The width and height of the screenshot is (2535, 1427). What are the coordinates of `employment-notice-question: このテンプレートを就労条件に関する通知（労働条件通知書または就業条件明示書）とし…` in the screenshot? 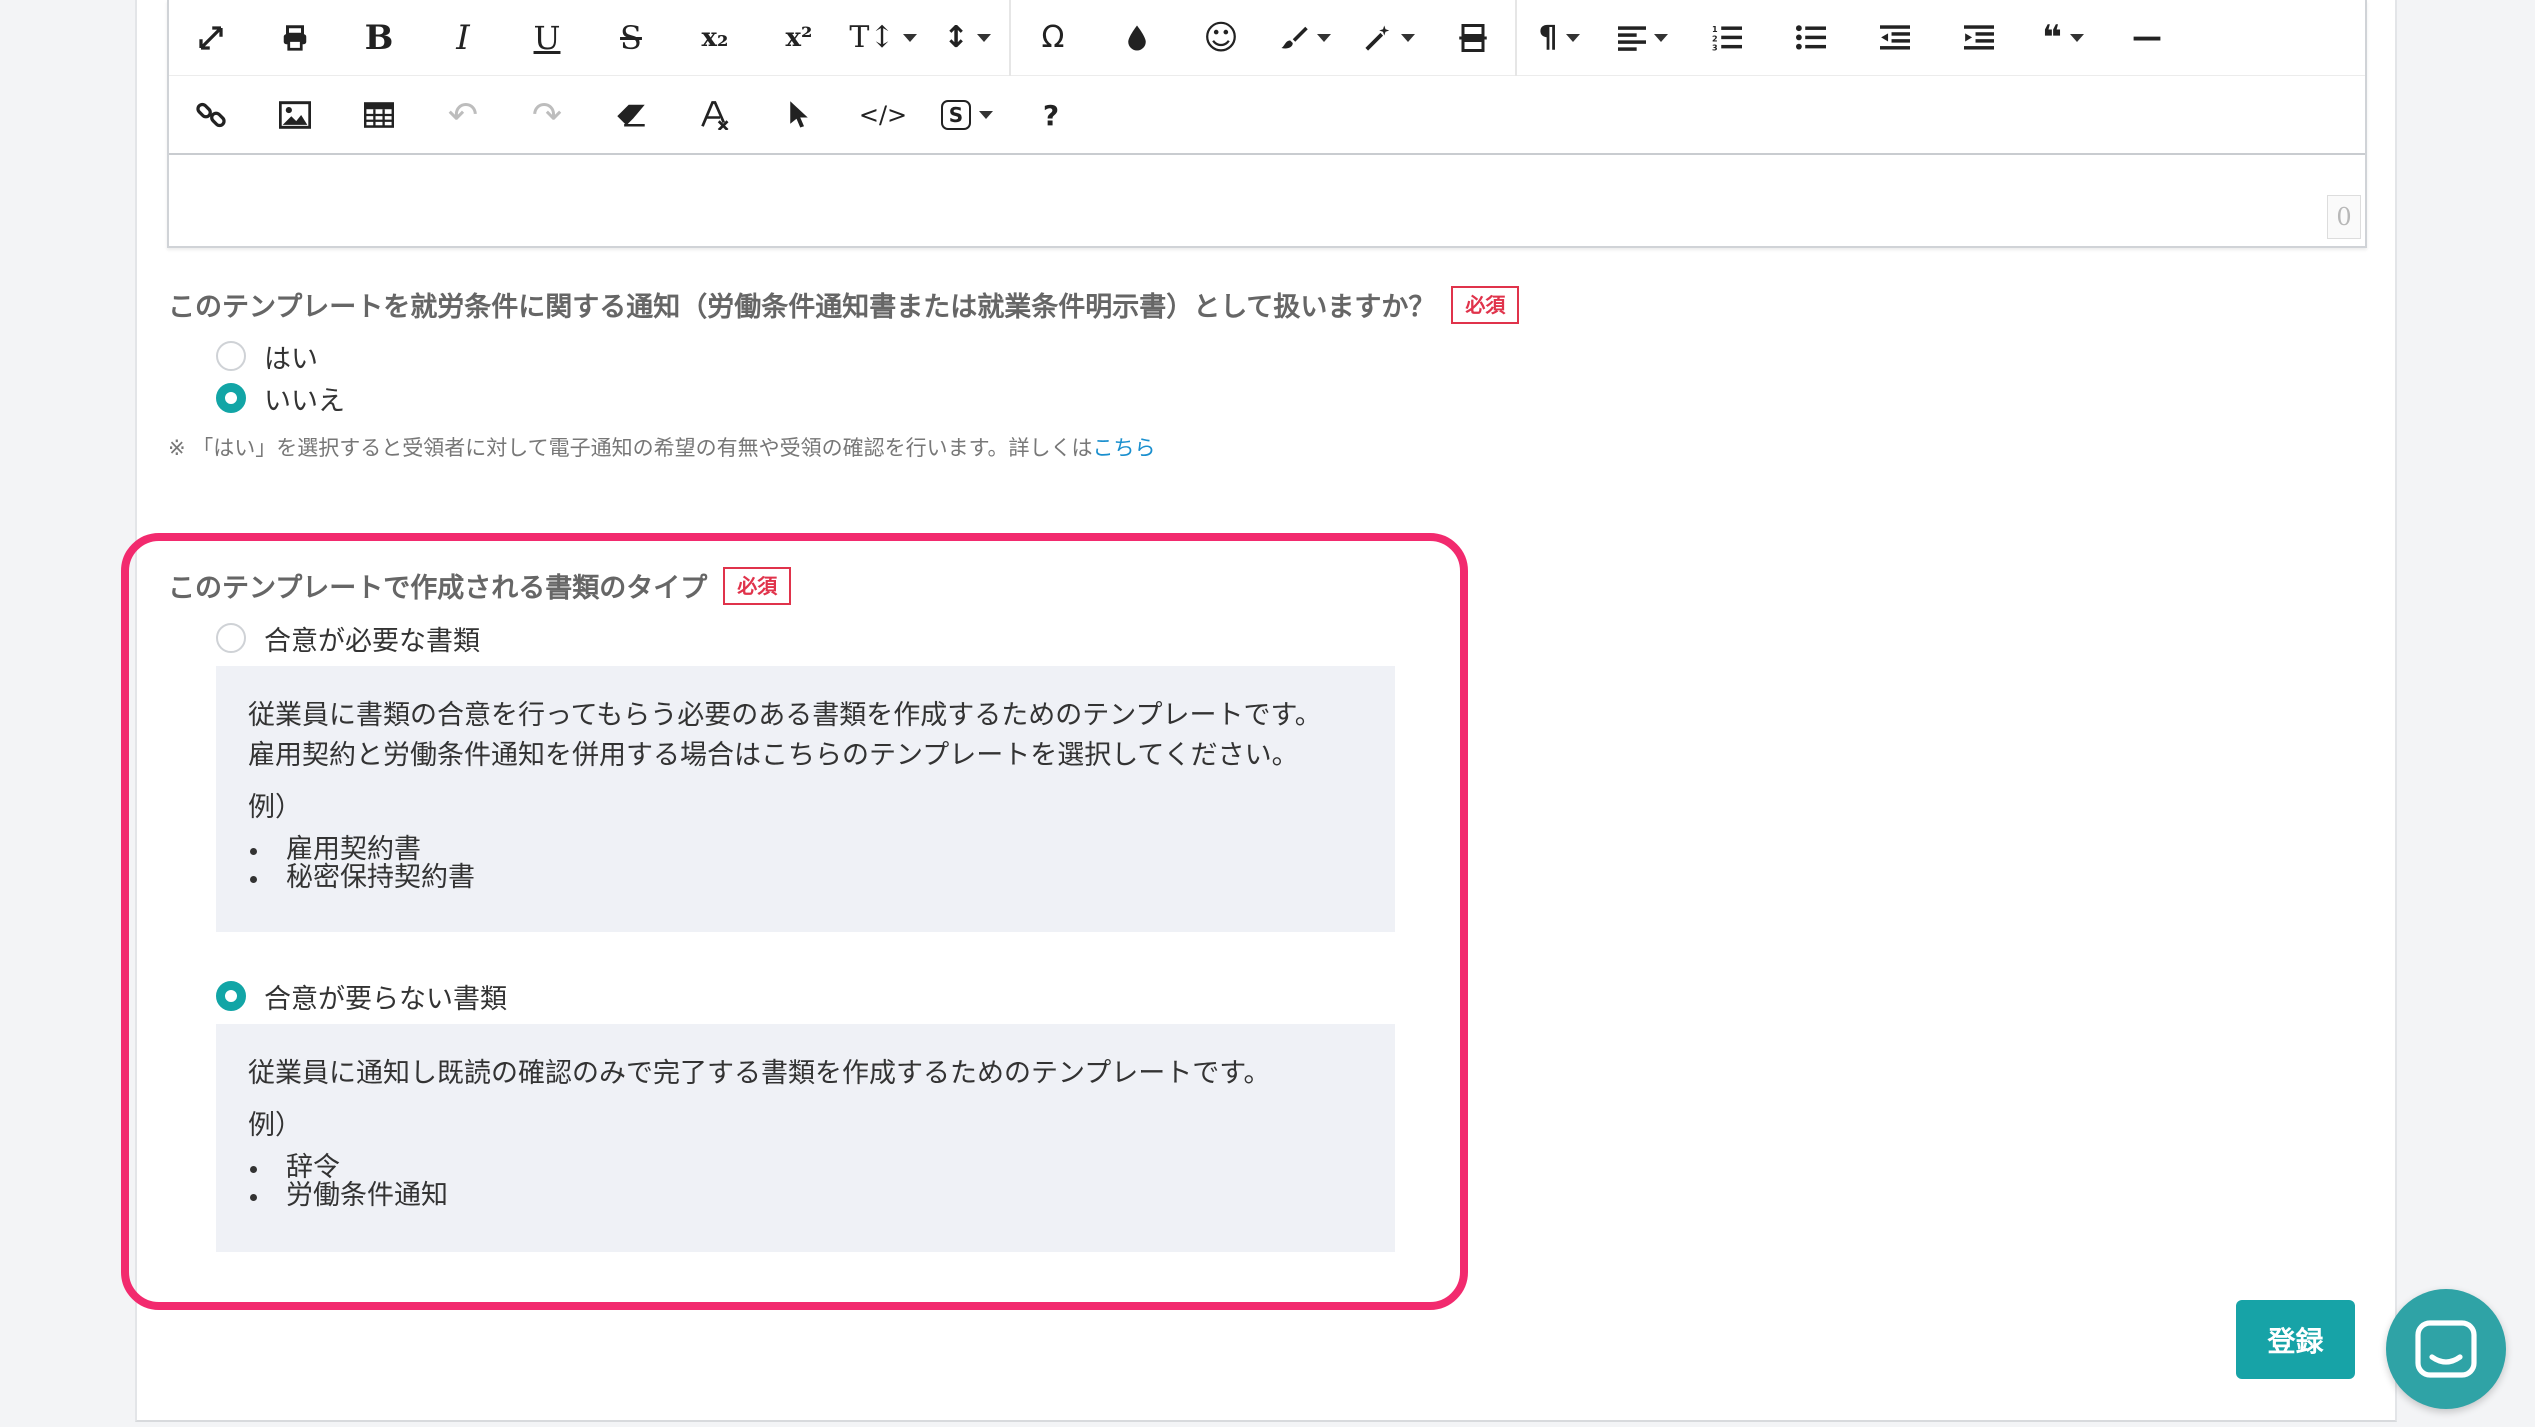 It's located at (844, 372).